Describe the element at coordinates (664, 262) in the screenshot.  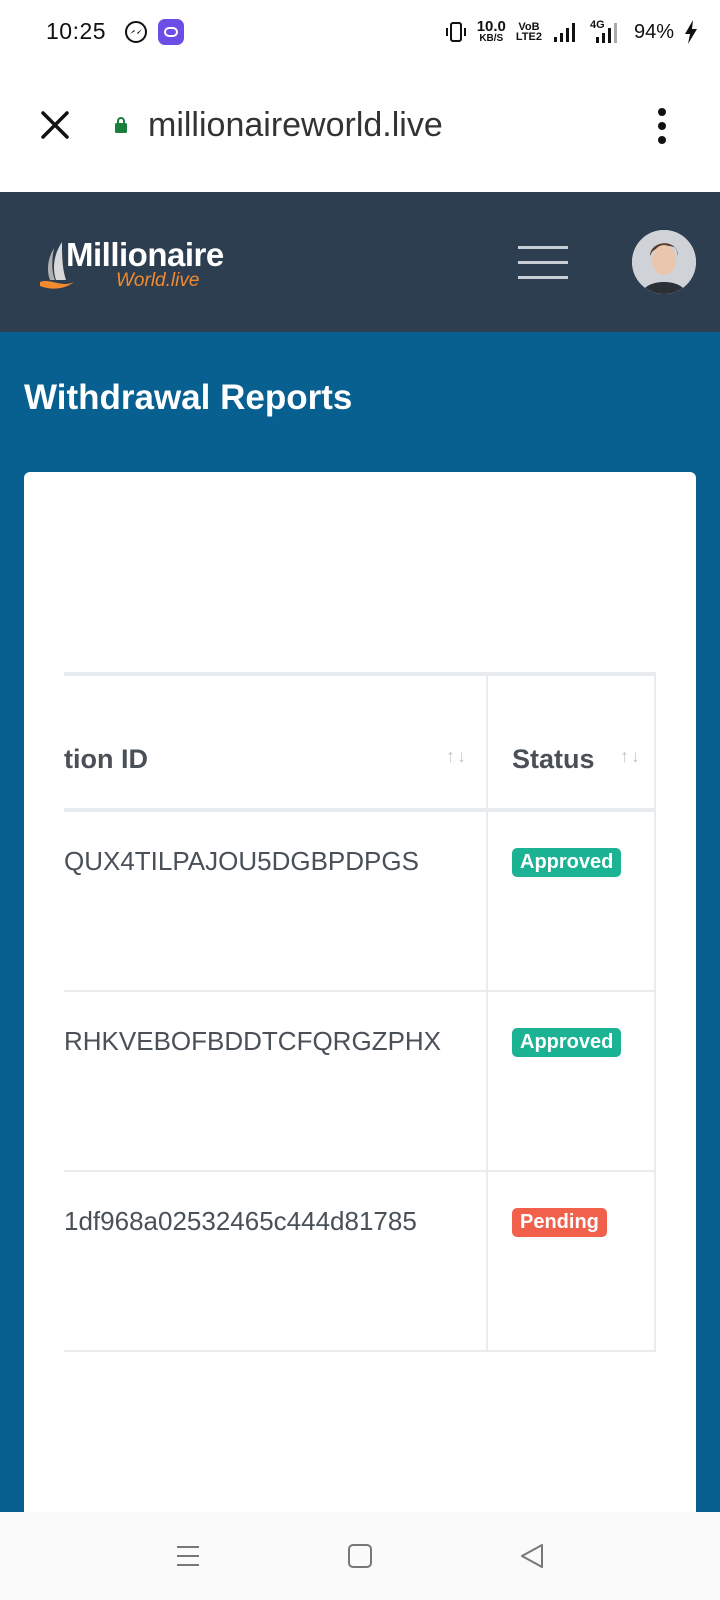
I see `avatar` at that location.